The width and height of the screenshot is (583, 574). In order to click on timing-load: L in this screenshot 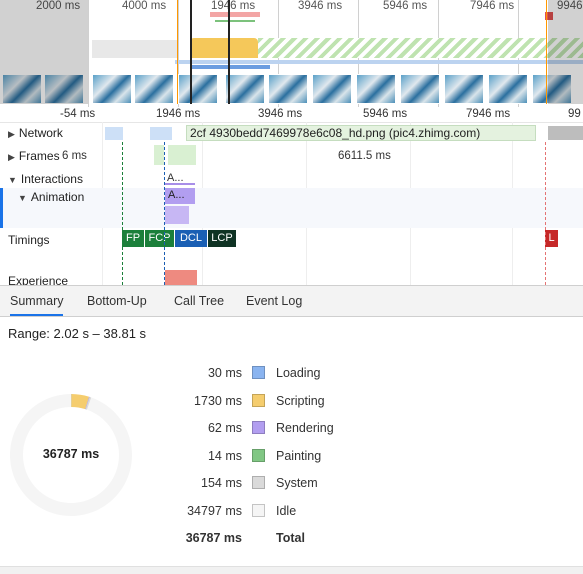, I will do `click(551, 238)`.